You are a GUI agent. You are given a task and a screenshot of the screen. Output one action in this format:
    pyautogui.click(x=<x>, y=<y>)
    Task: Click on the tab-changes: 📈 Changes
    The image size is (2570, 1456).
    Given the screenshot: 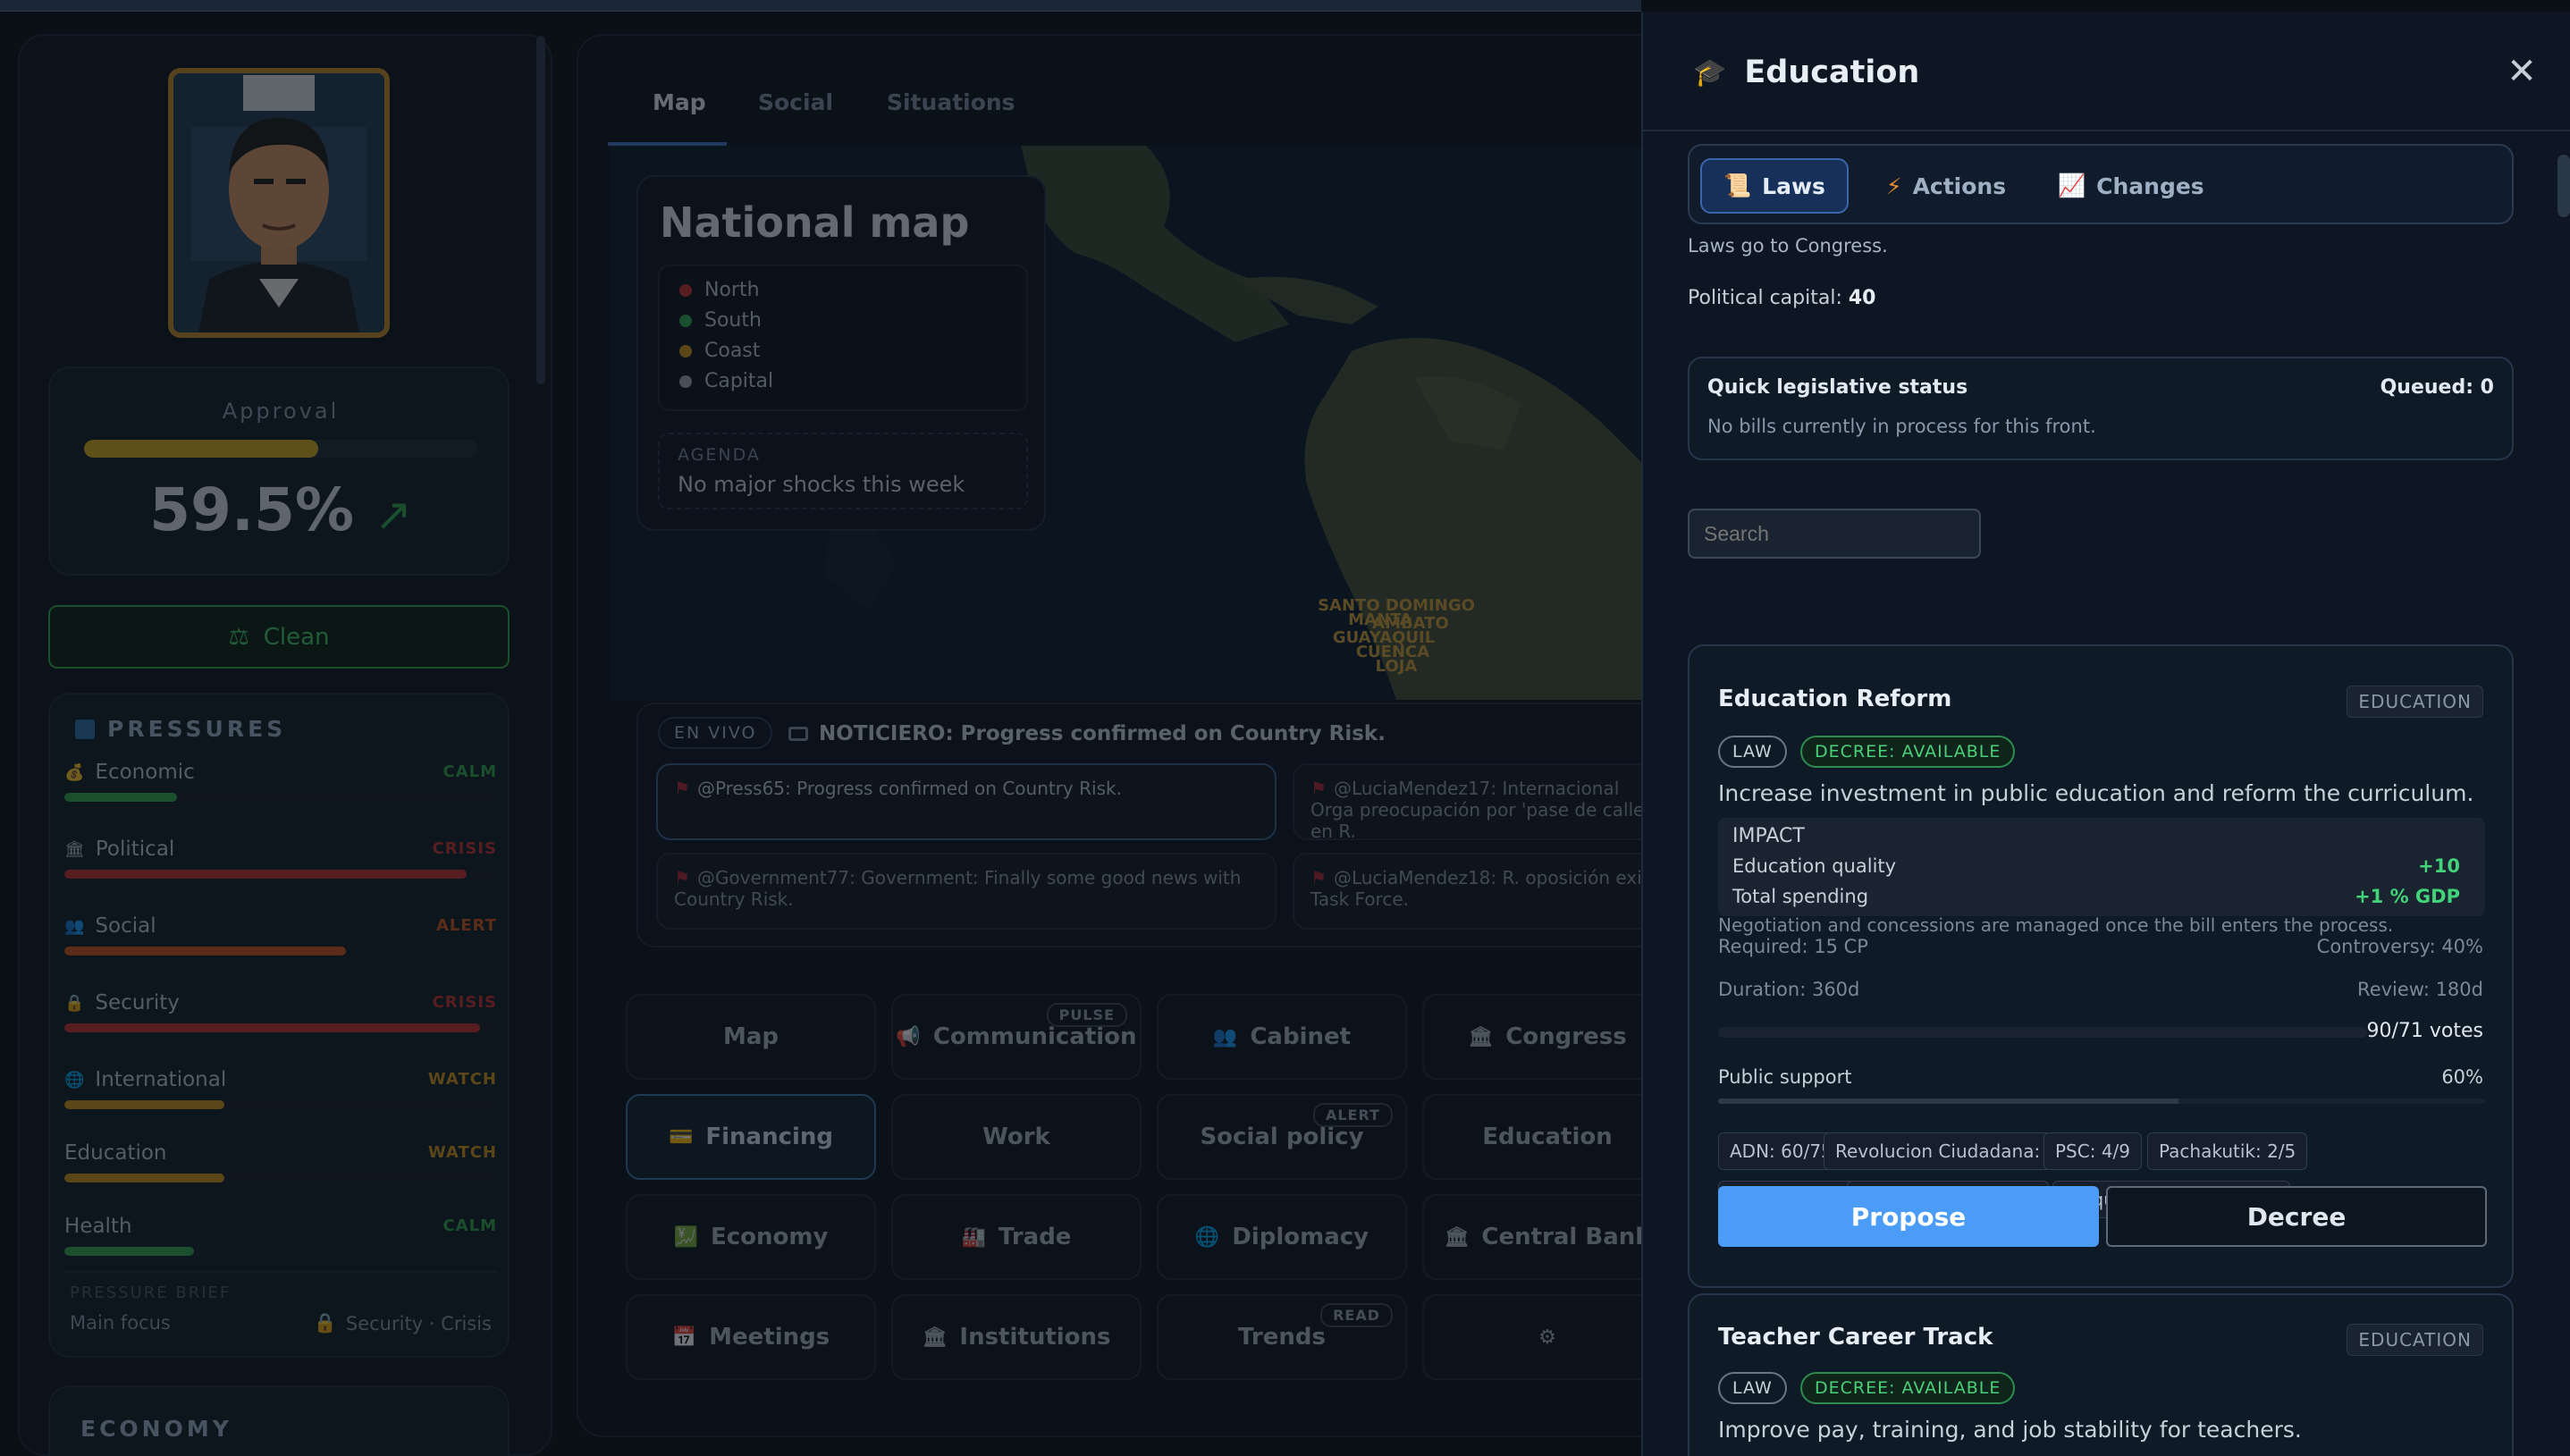 What is the action you would take?
    pyautogui.click(x=2131, y=186)
    